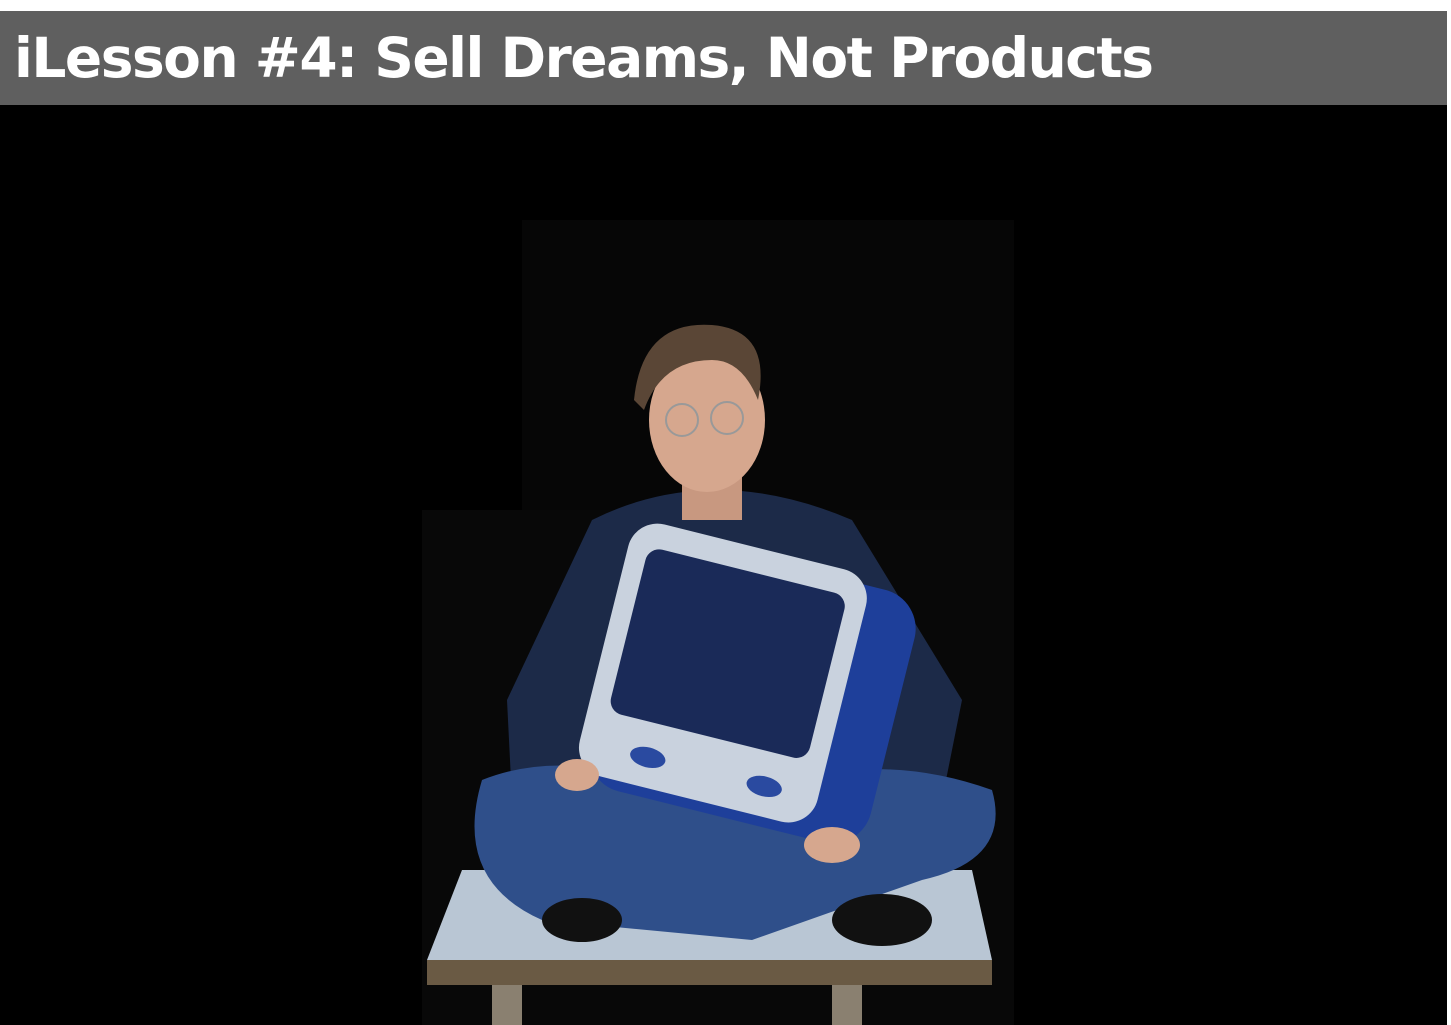  Describe the element at coordinates (709, 972) in the screenshot. I see `table-edge` at that location.